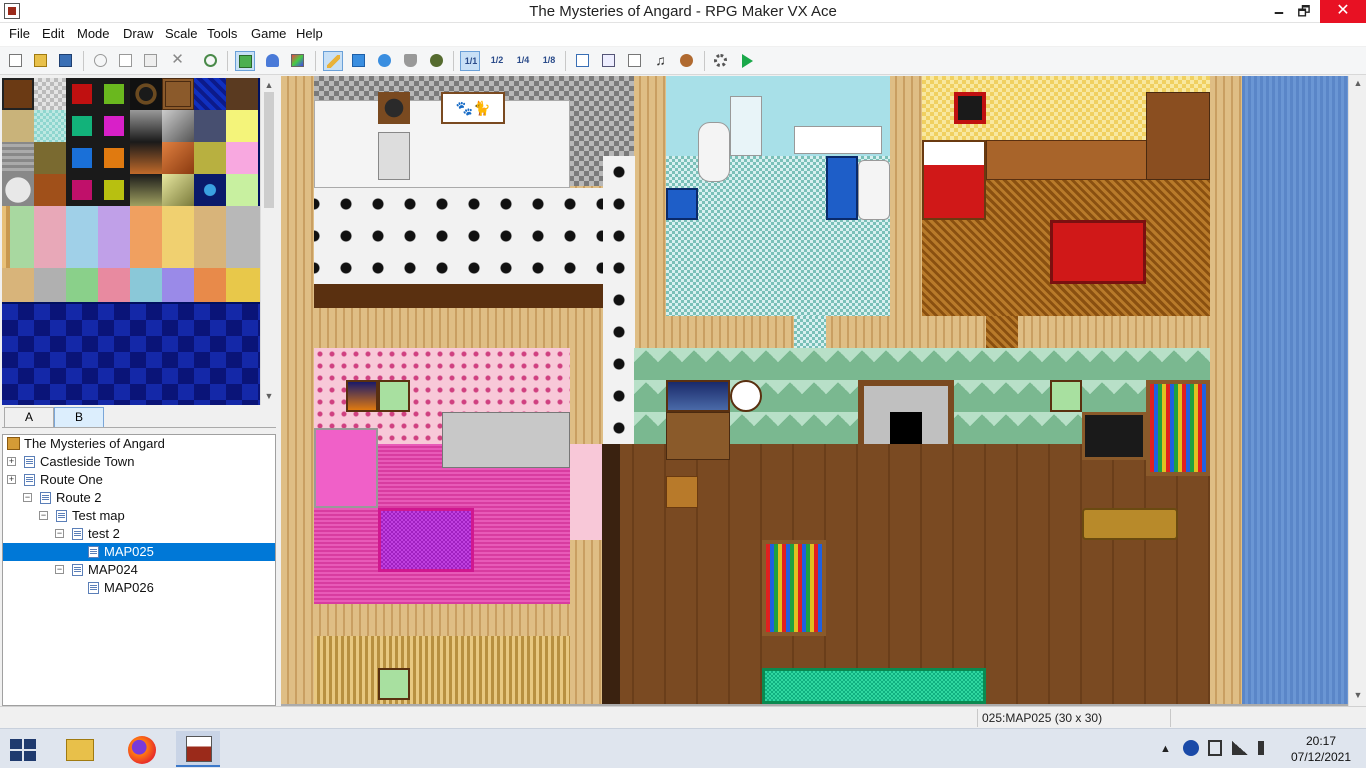 Image resolution: width=1366 pixels, height=768 pixels. What do you see at coordinates (661, 61) in the screenshot?
I see `sound-test-button: ♫` at bounding box center [661, 61].